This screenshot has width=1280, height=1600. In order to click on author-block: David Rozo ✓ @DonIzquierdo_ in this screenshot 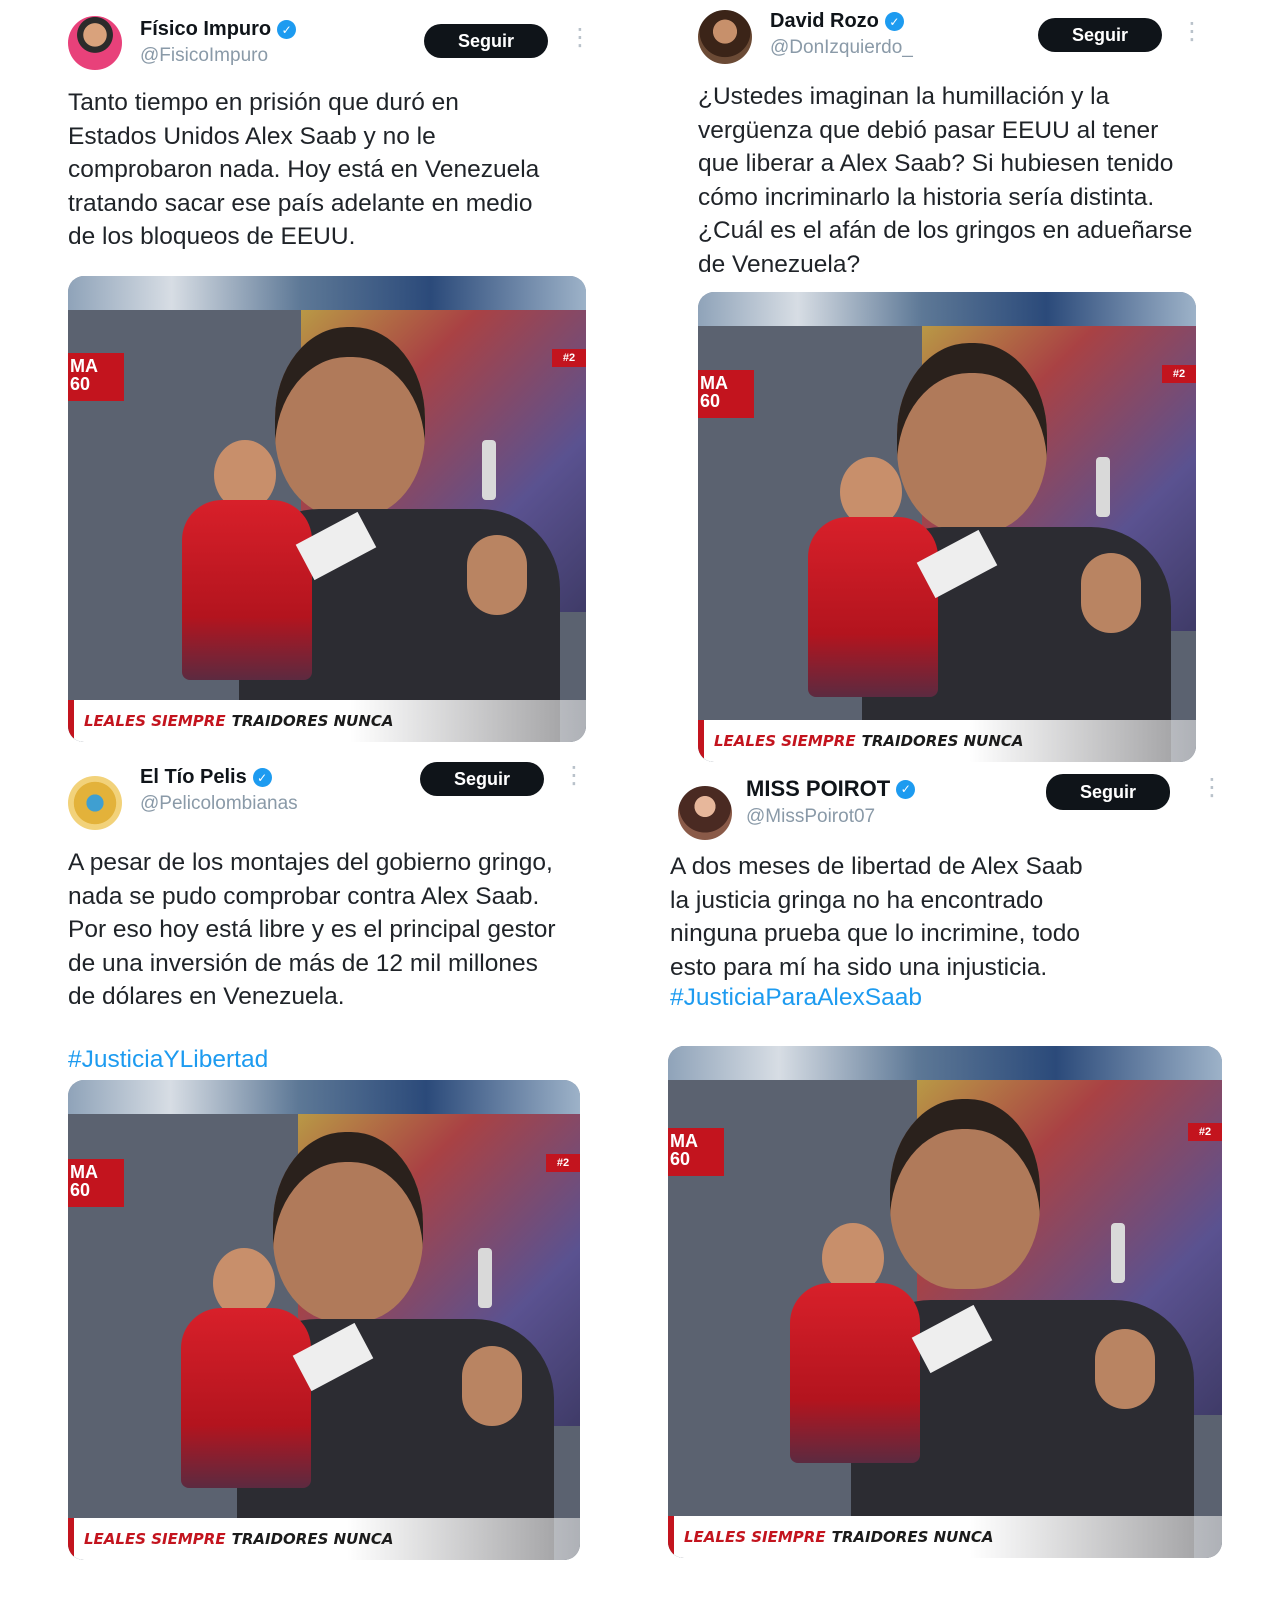, I will do `click(841, 34)`.